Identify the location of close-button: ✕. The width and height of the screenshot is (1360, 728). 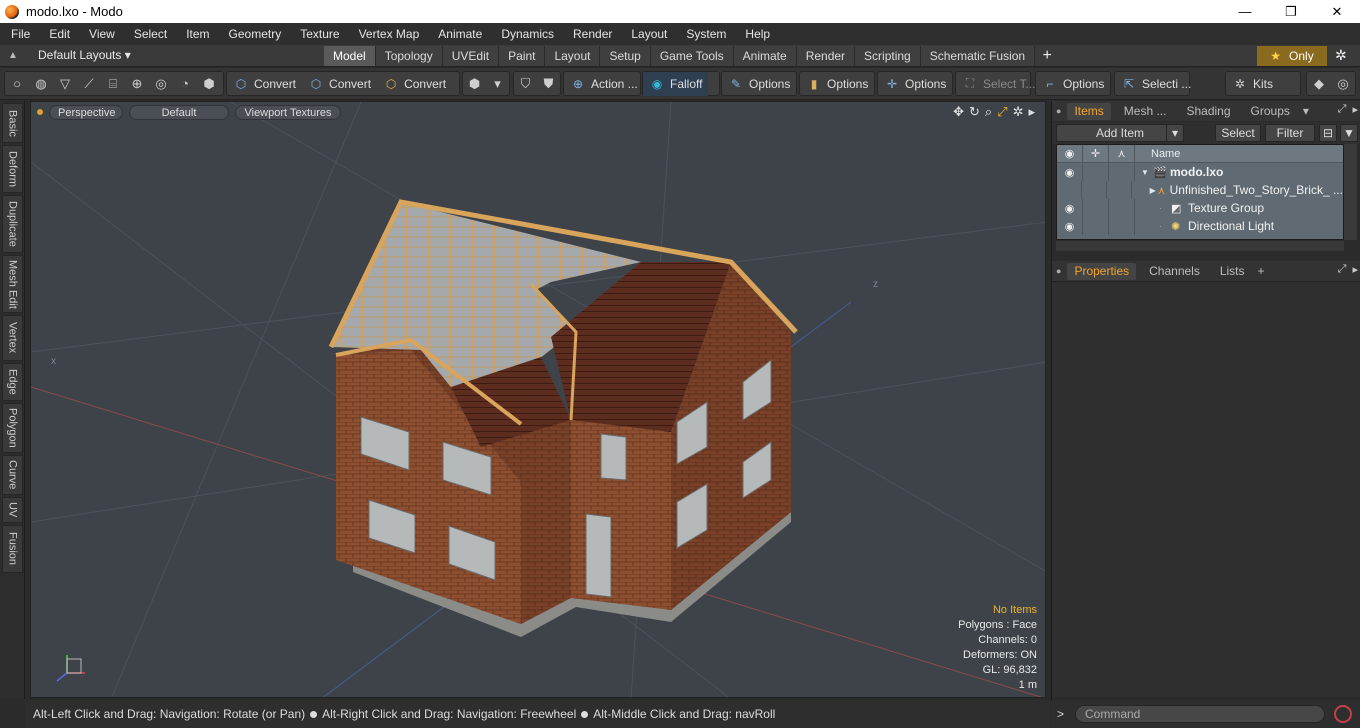
(1337, 11).